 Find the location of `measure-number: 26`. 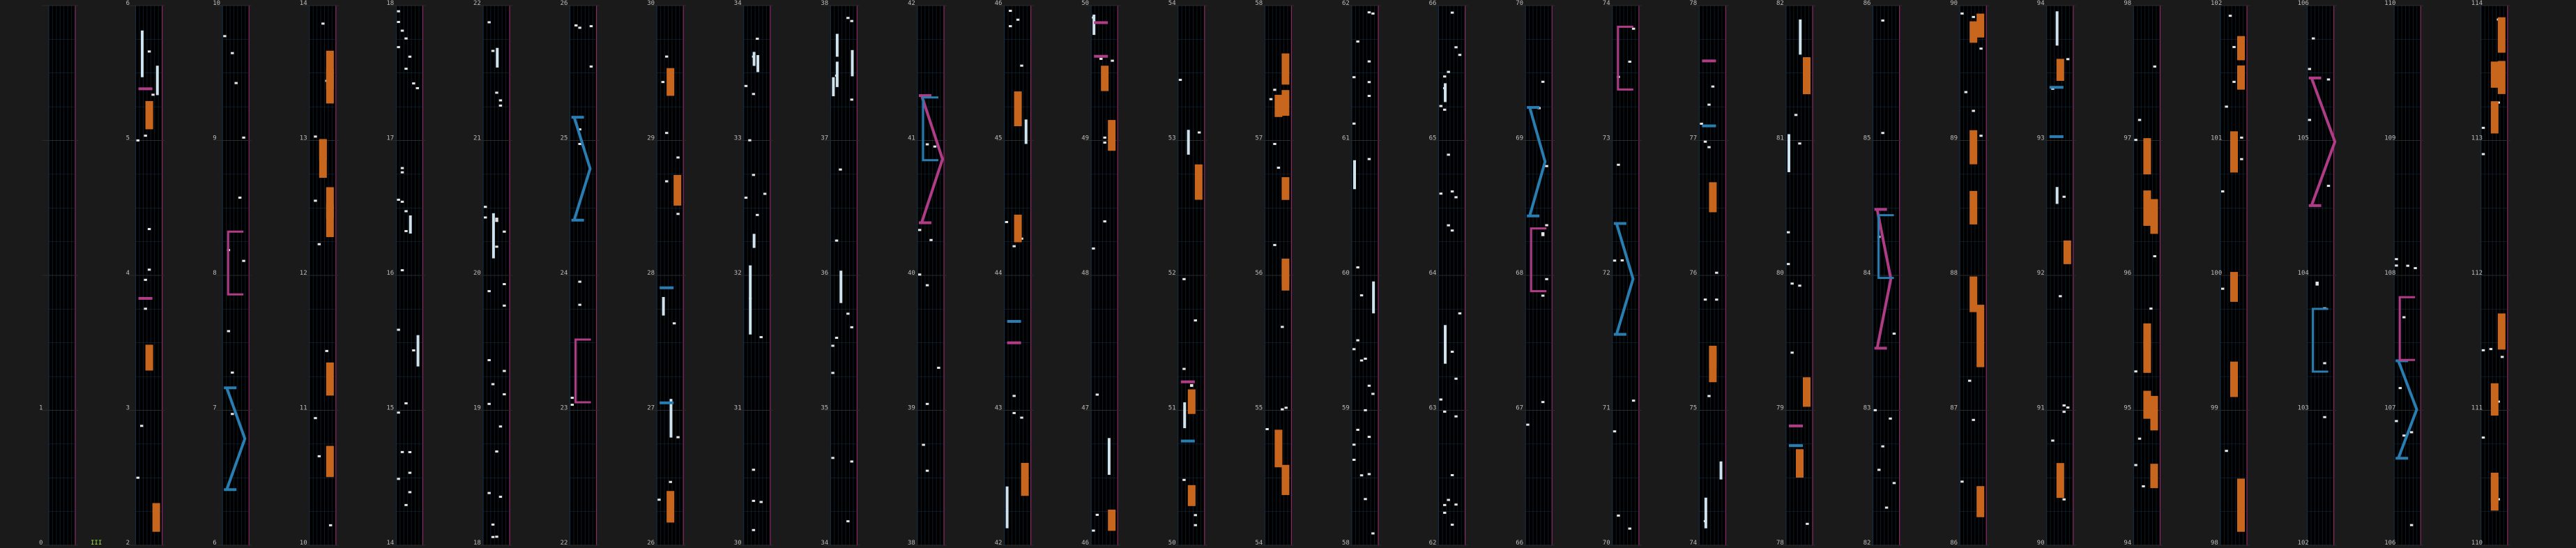

measure-number: 26 is located at coordinates (564, 3).